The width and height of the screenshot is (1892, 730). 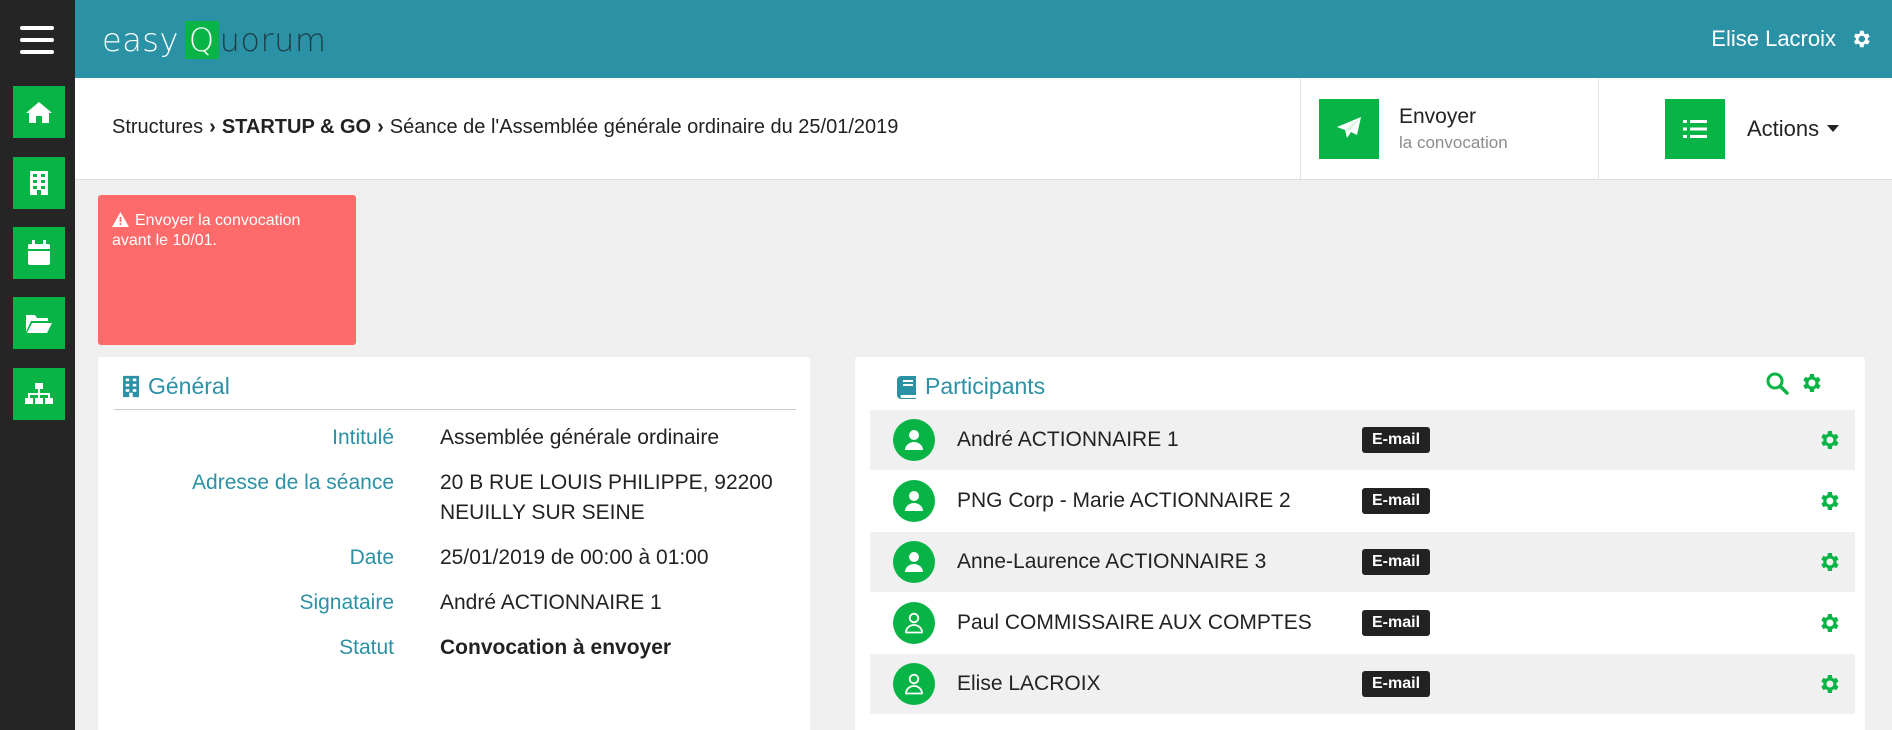 I want to click on folder-open-icon, so click(x=39, y=324).